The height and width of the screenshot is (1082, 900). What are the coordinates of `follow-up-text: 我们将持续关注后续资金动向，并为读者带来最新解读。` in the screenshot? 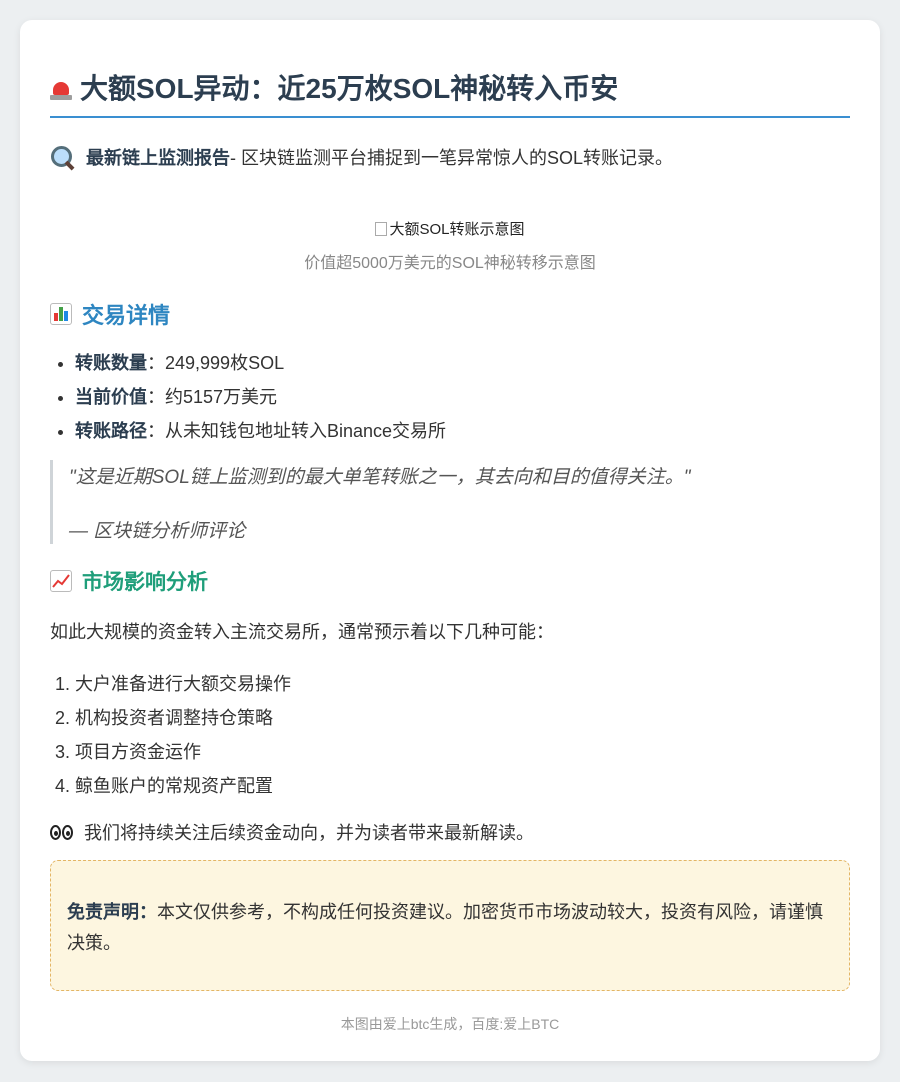 It's located at (309, 833).